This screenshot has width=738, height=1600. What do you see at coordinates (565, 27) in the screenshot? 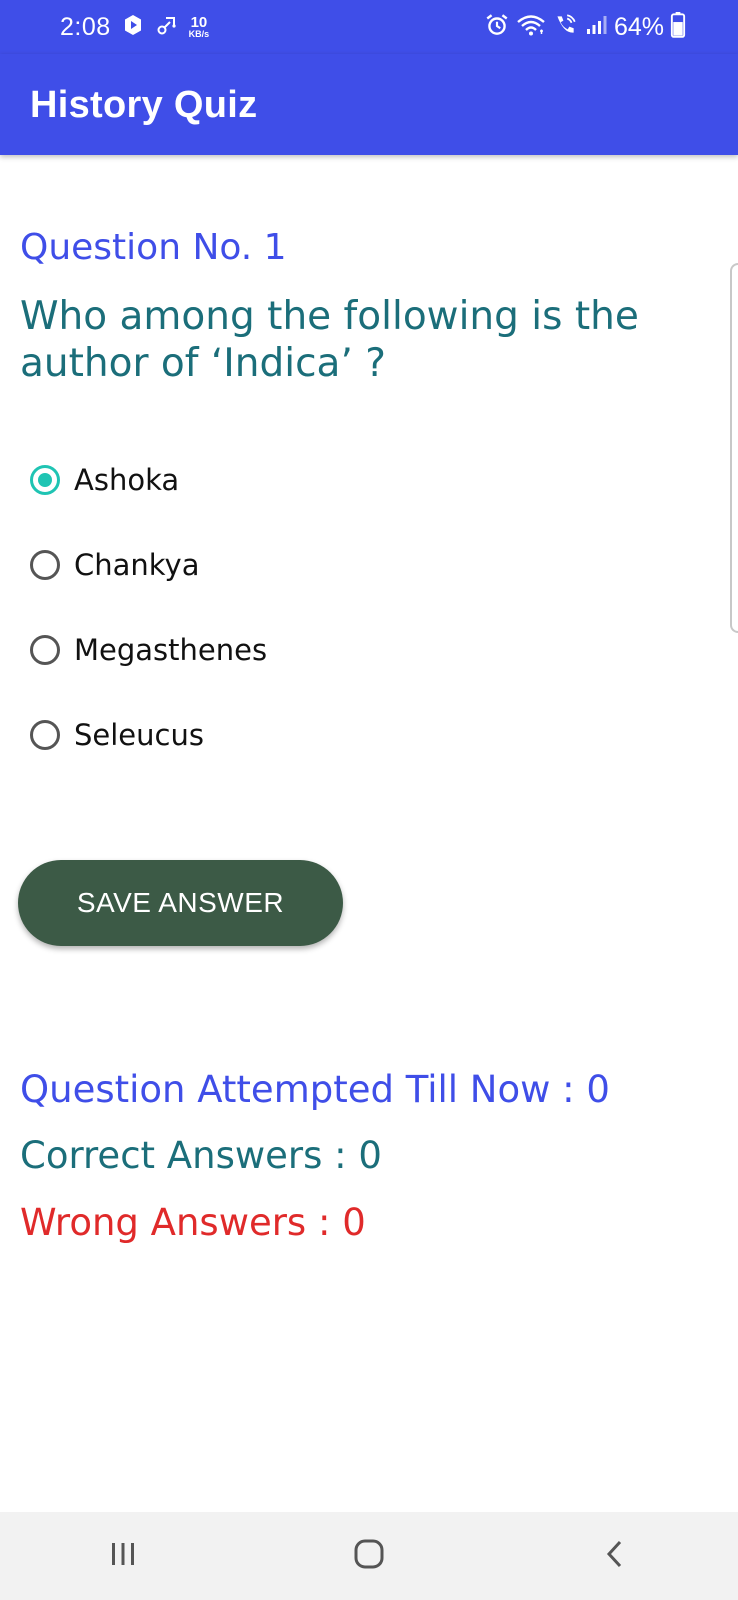
I see `wifi-calling-icon` at bounding box center [565, 27].